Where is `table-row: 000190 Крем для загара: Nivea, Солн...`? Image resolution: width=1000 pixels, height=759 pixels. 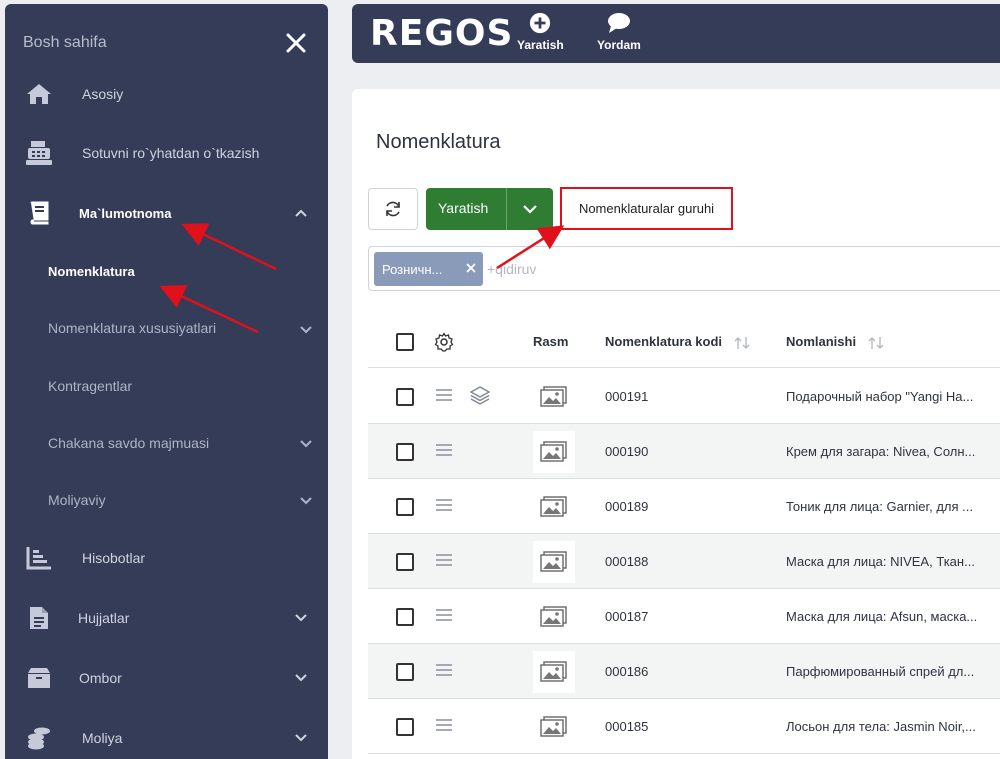
table-row: 000190 Крем для загара: Nivea, Солн... is located at coordinates (684, 451).